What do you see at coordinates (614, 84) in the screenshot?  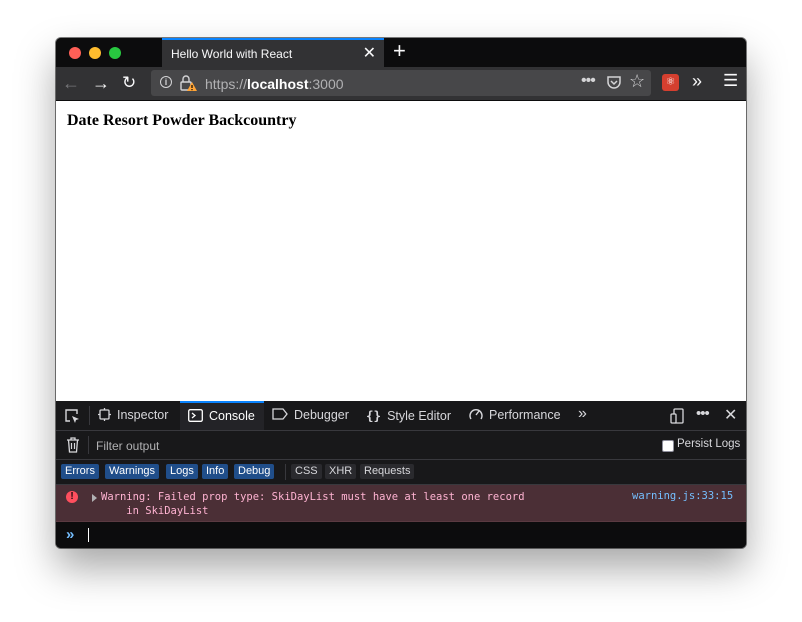 I see `pocket-icon` at bounding box center [614, 84].